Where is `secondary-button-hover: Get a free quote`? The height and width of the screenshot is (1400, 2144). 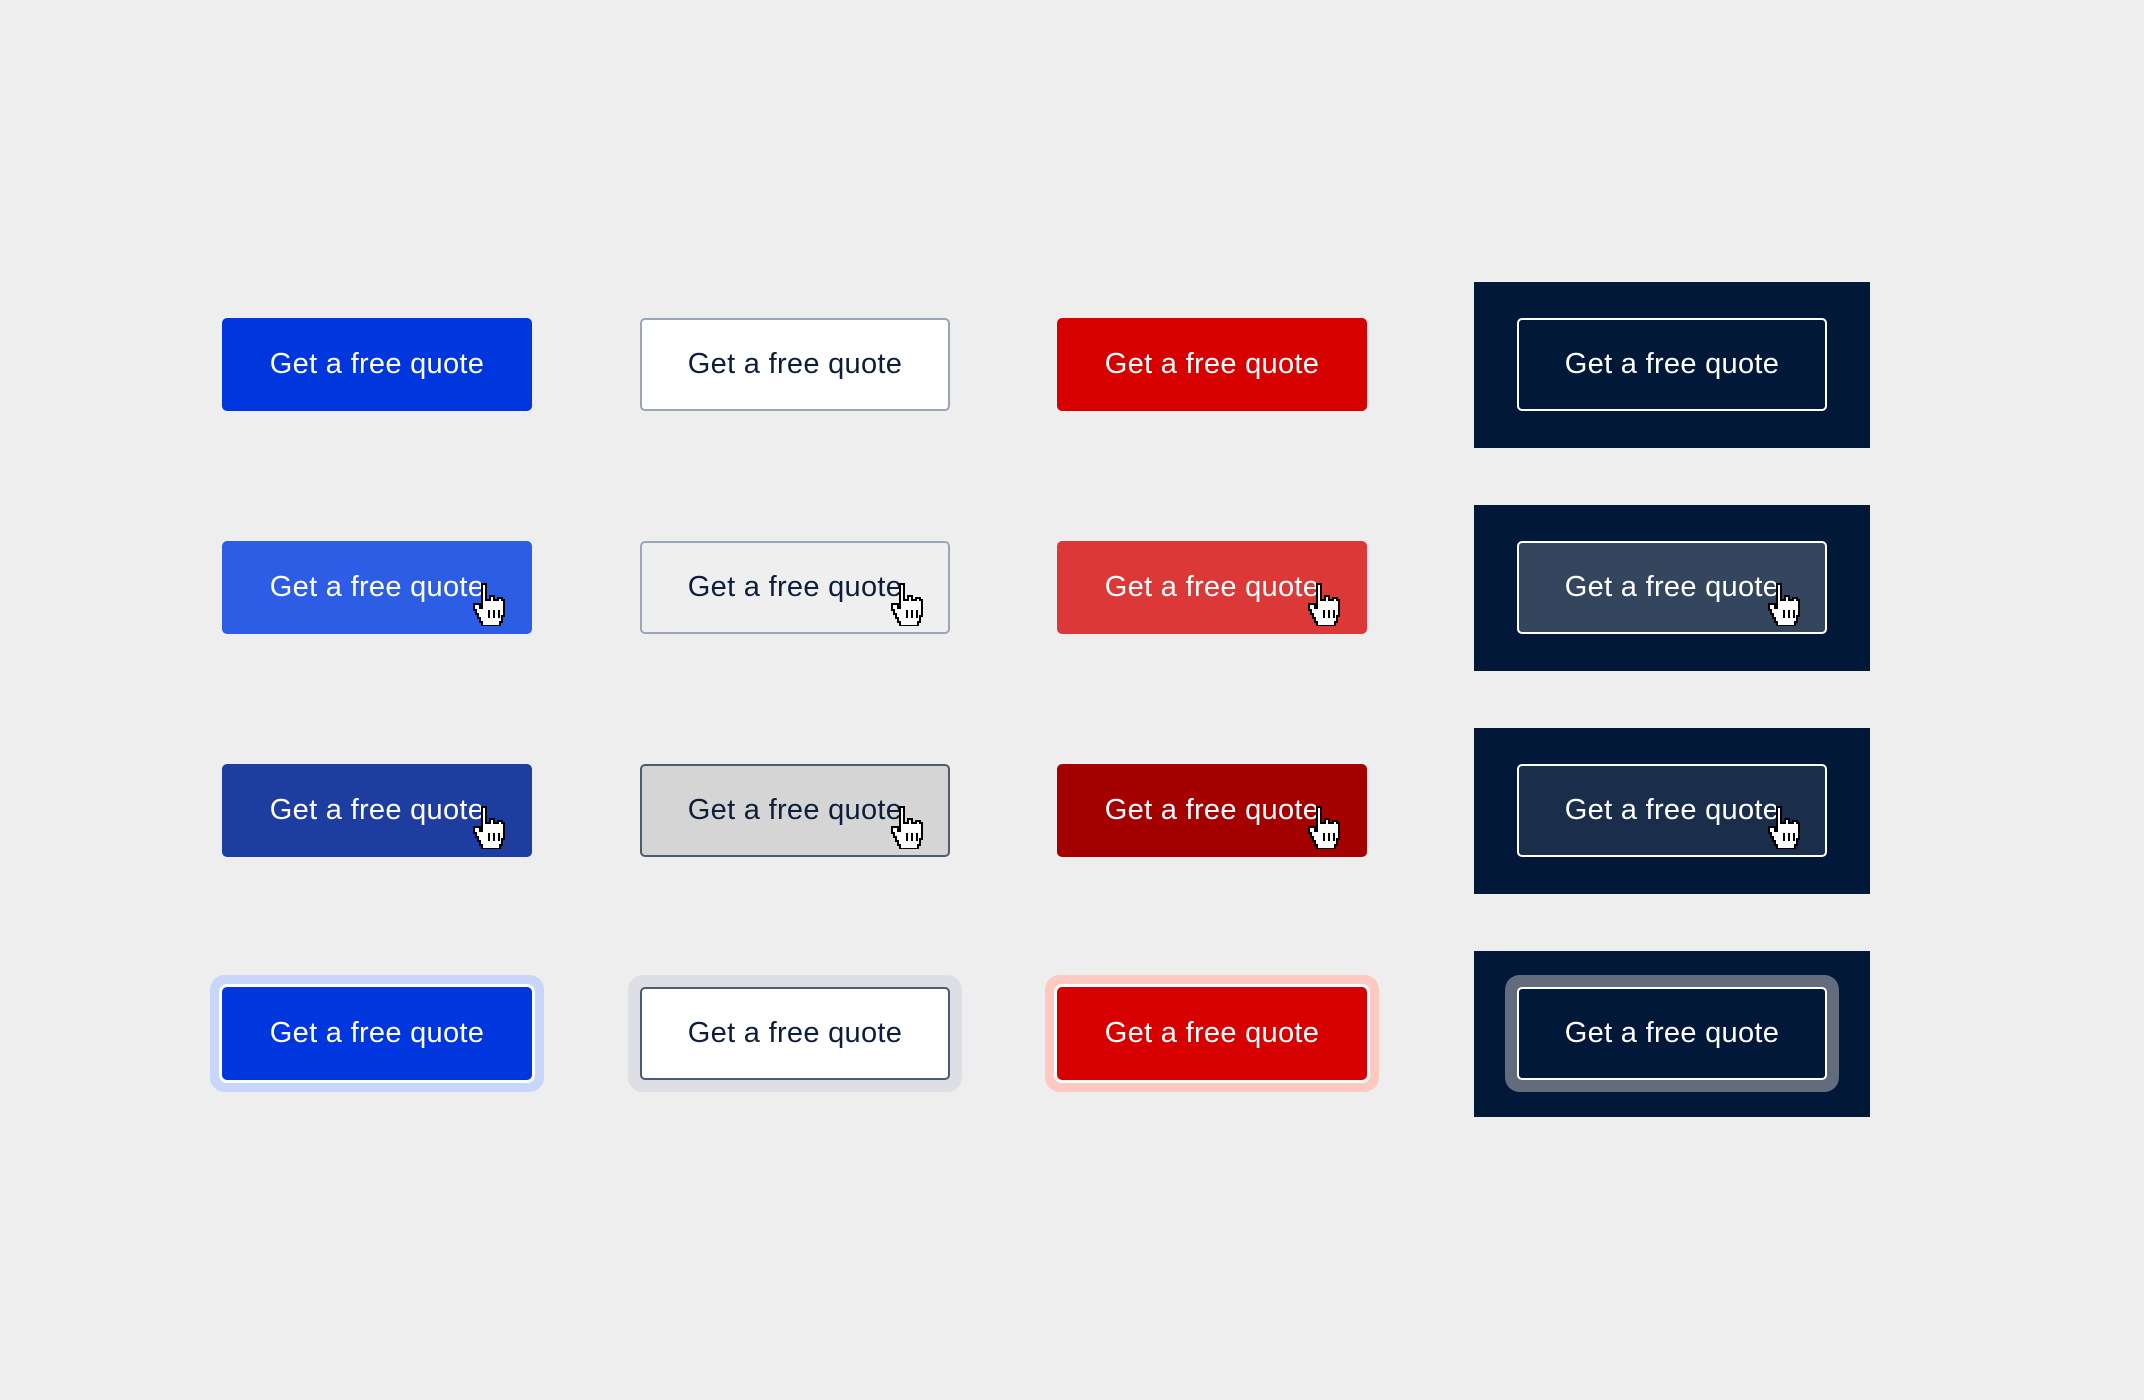 secondary-button-hover: Get a free quote is located at coordinates (795, 587).